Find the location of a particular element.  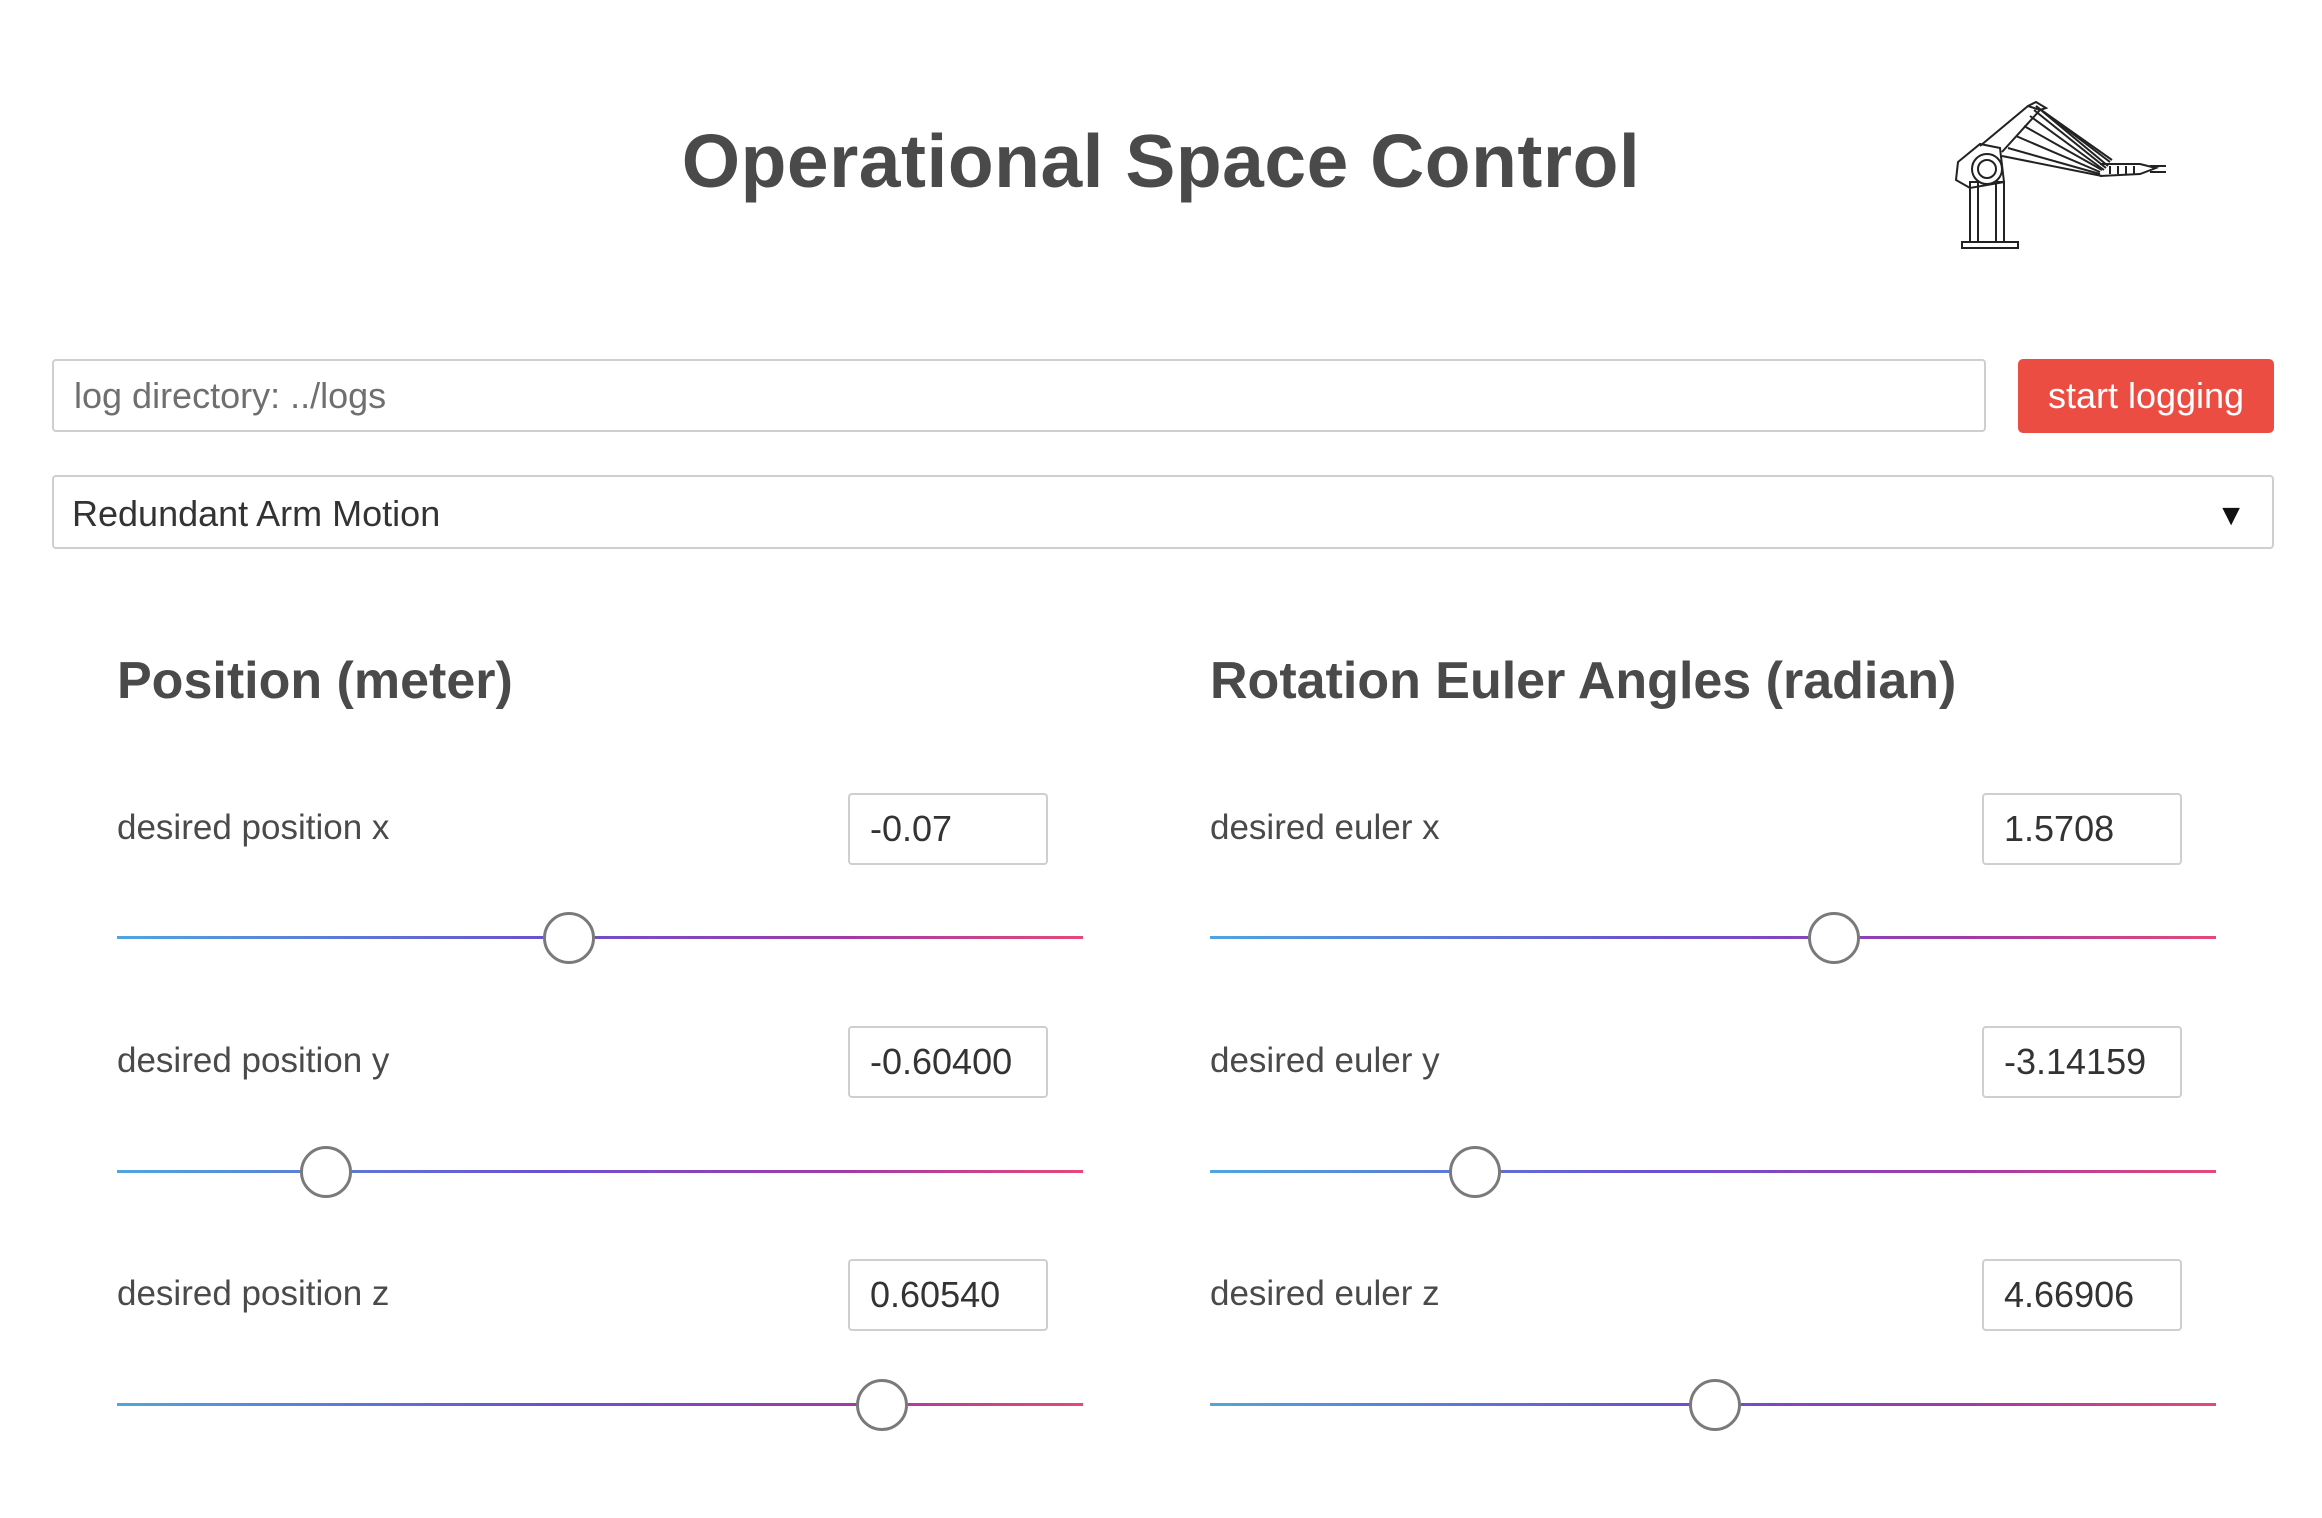

position-section-title: Position (meter) is located at coordinates (315, 681).